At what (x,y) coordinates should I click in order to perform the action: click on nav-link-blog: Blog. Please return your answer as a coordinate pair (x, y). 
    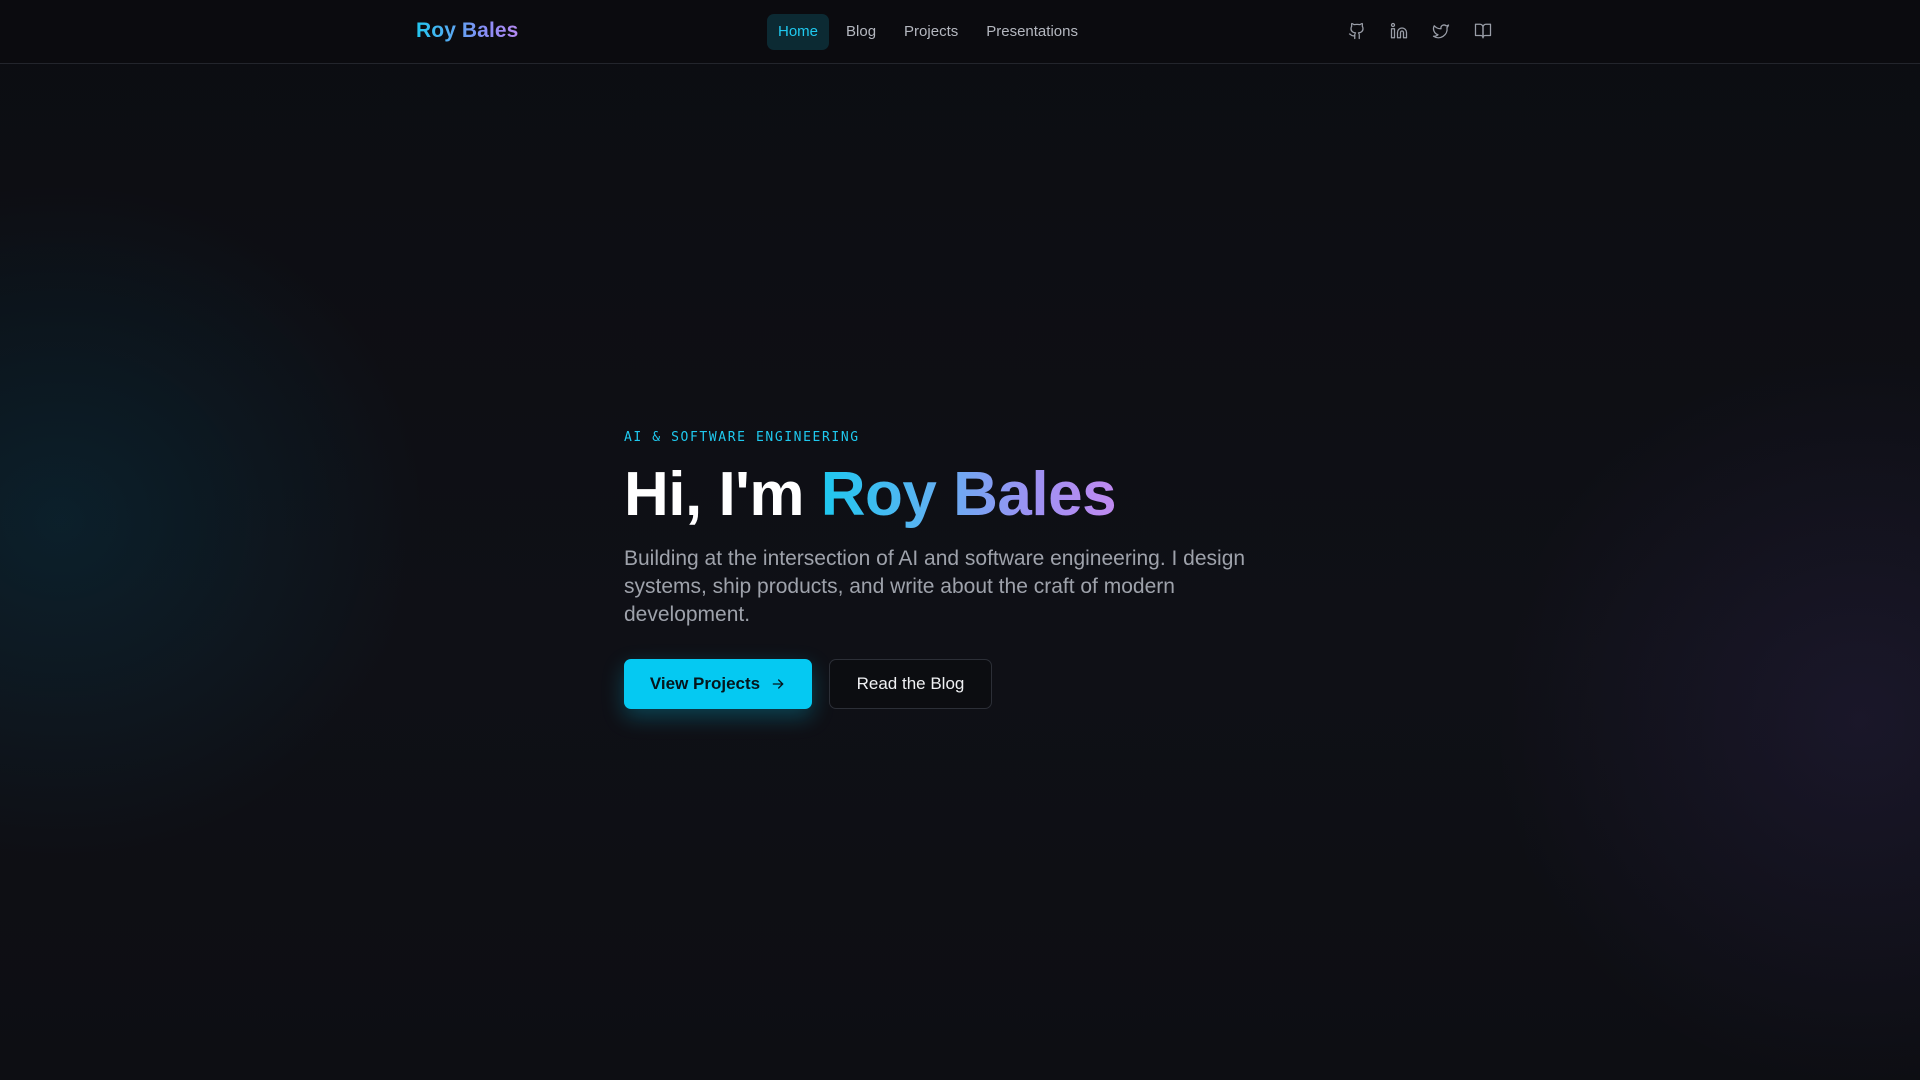
    Looking at the image, I should click on (861, 32).